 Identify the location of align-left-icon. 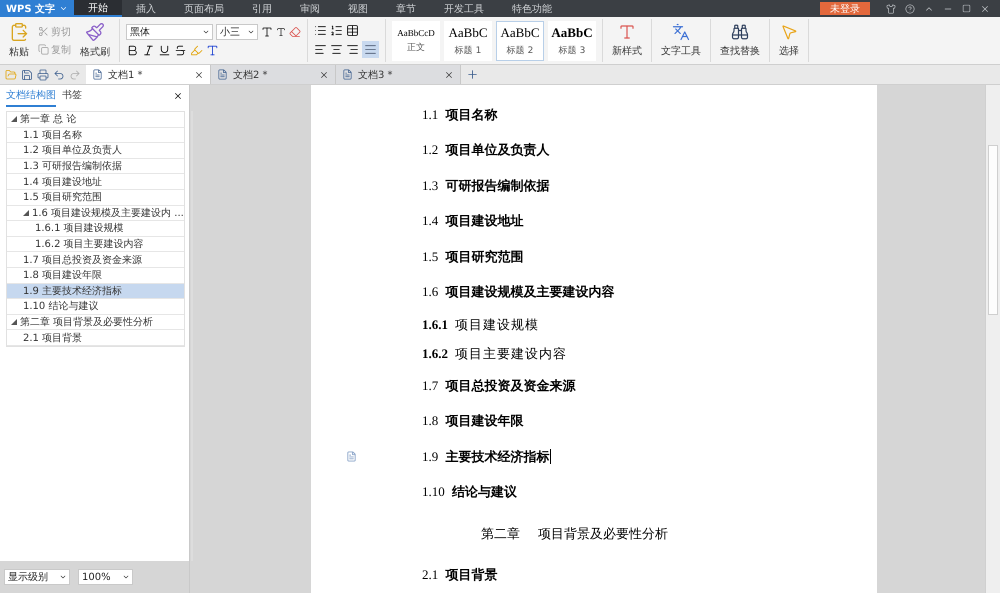
(320, 49).